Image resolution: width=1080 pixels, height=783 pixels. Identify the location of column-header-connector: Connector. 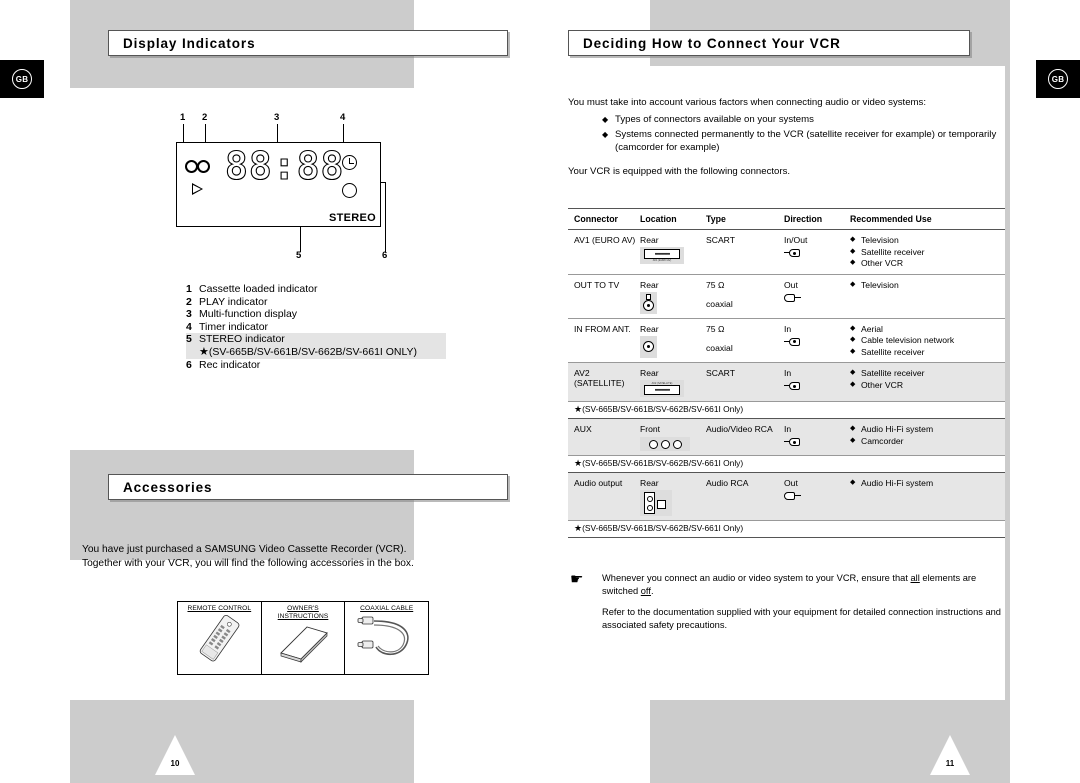
(596, 219).